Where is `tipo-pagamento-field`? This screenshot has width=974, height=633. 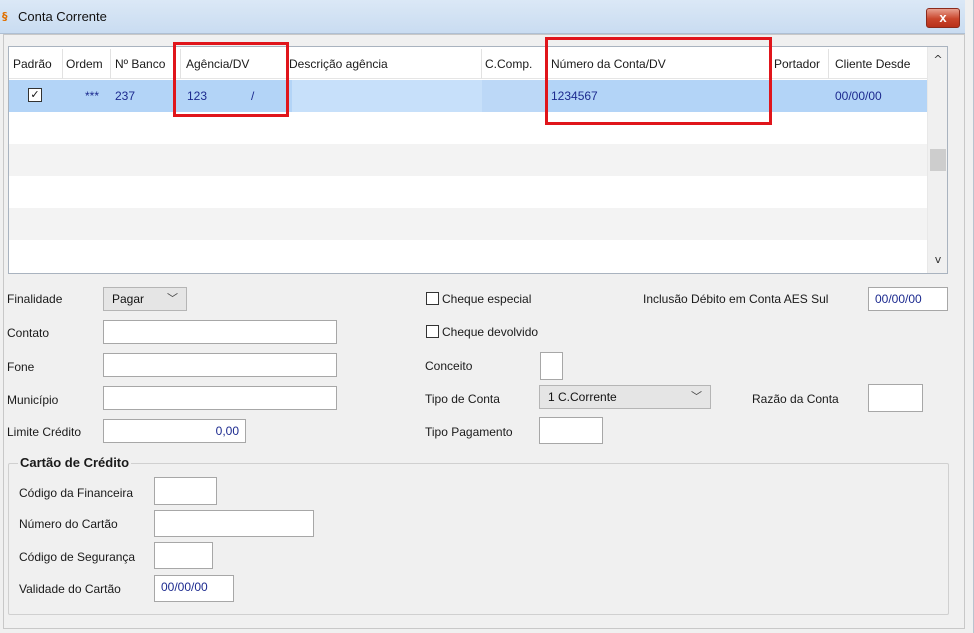 tipo-pagamento-field is located at coordinates (571, 430).